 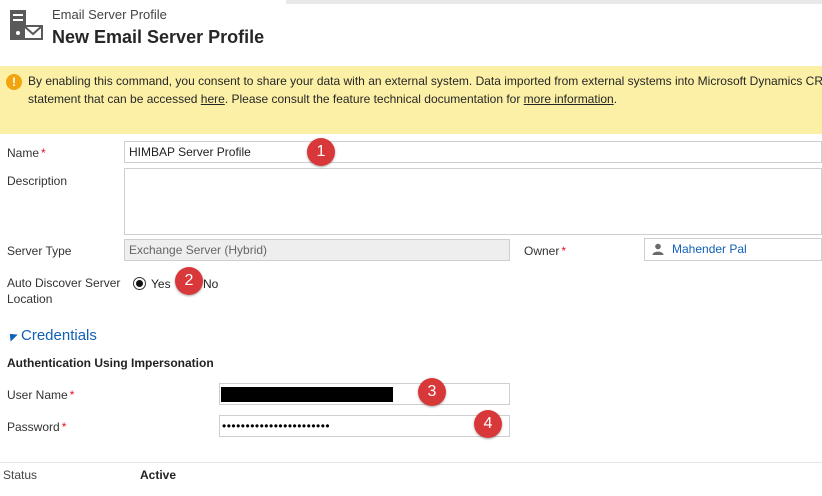 I want to click on server-type-field: Exchange Server (Hybrid), so click(x=317, y=250).